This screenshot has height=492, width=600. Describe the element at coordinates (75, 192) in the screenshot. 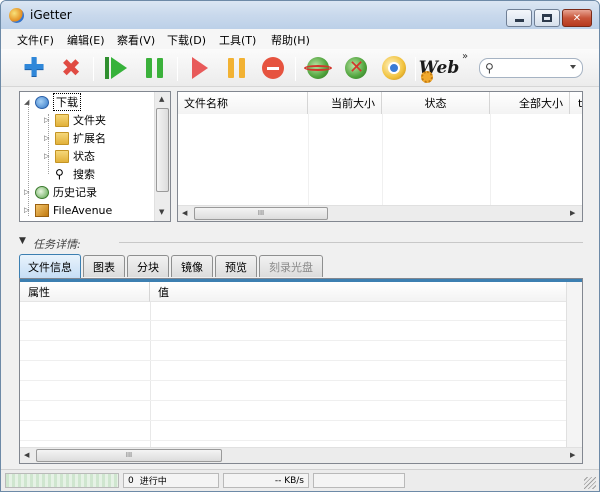

I see `tree-item-label: 历史记录` at that location.